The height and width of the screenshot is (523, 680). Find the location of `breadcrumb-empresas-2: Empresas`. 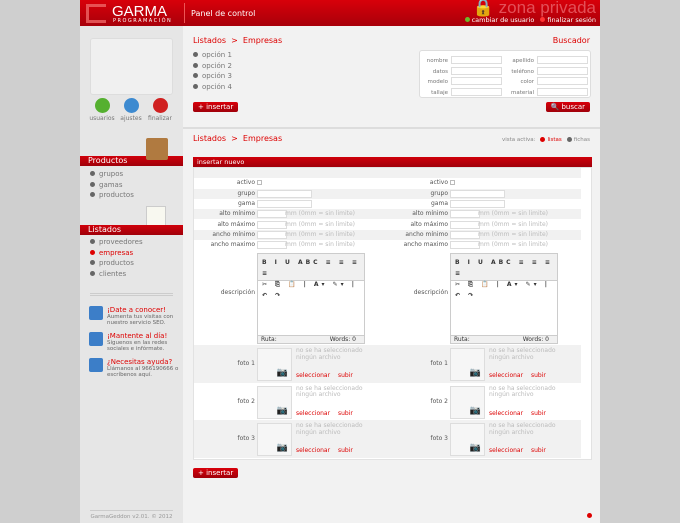

breadcrumb-empresas-2: Empresas is located at coordinates (262, 138).